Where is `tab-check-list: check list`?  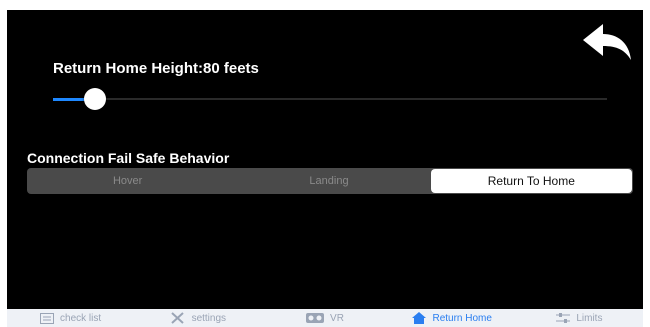 tab-check-list: check list is located at coordinates (70, 318).